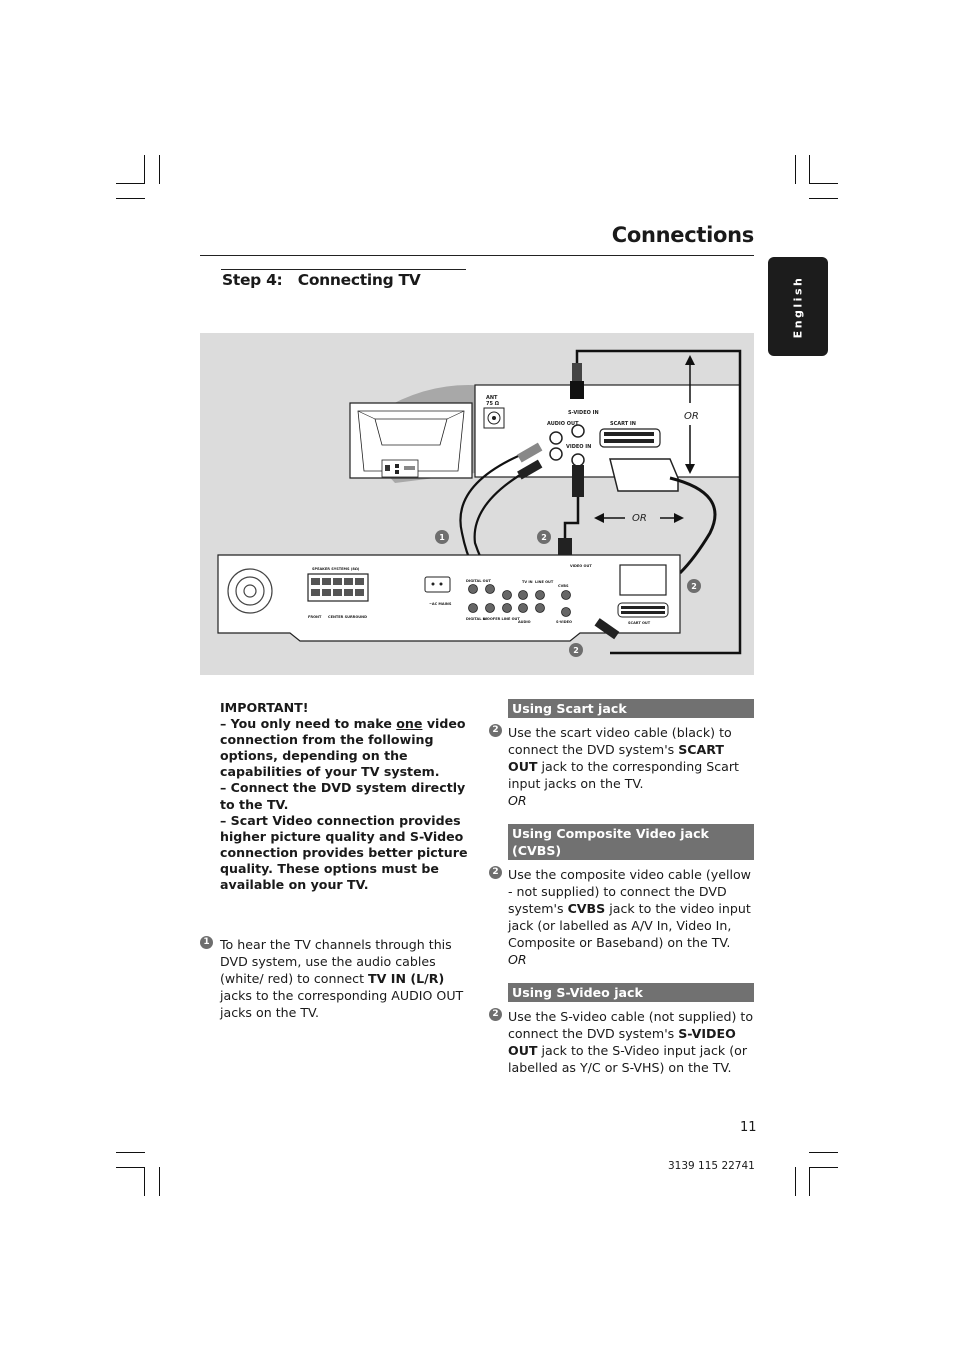  Describe the element at coordinates (564, 622) in the screenshot. I see `s-video-label: S-VIDEO` at that location.